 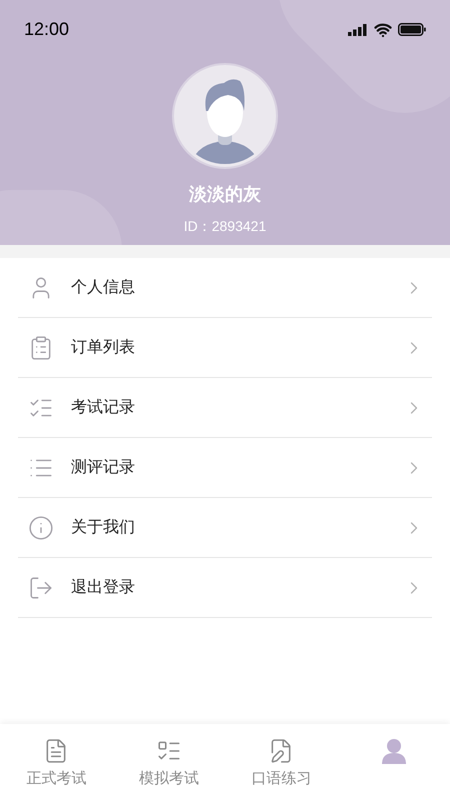 I want to click on menu-item: 个人信息, so click(x=225, y=288).